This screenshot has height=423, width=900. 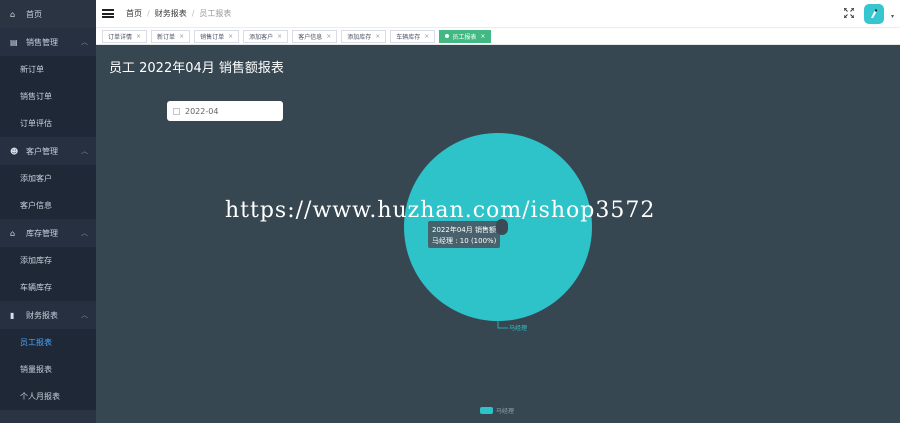 I want to click on sidebar-item-employee-report: 员工报表, so click(x=48, y=342).